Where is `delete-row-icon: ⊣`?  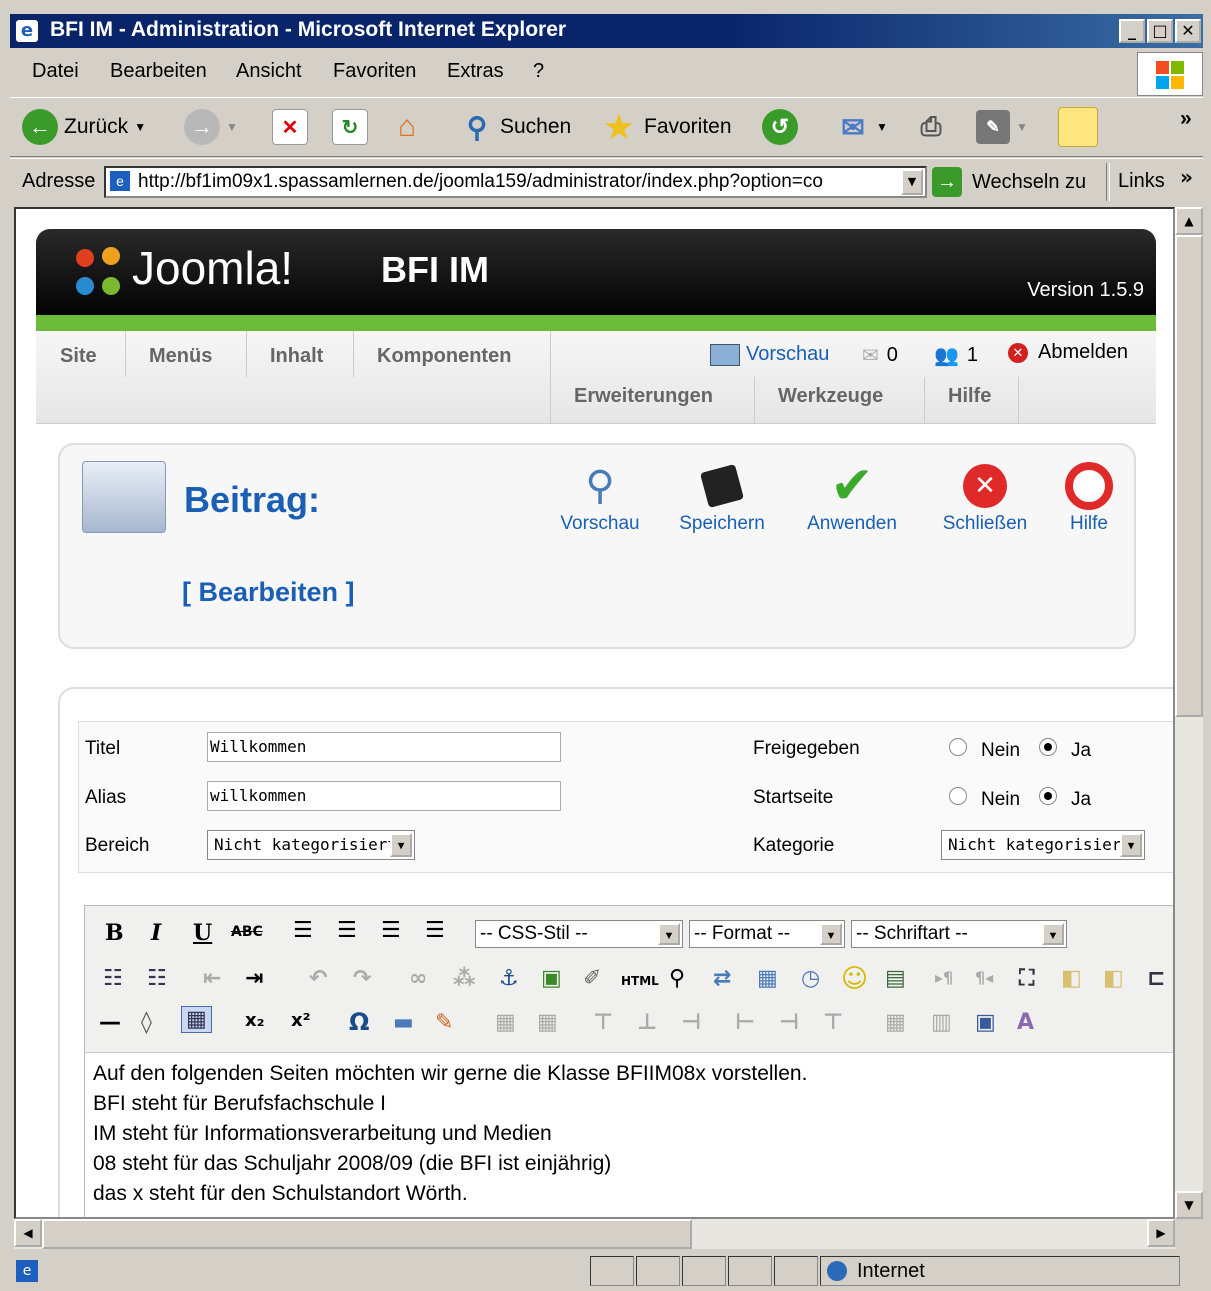 delete-row-icon: ⊣ is located at coordinates (691, 1022).